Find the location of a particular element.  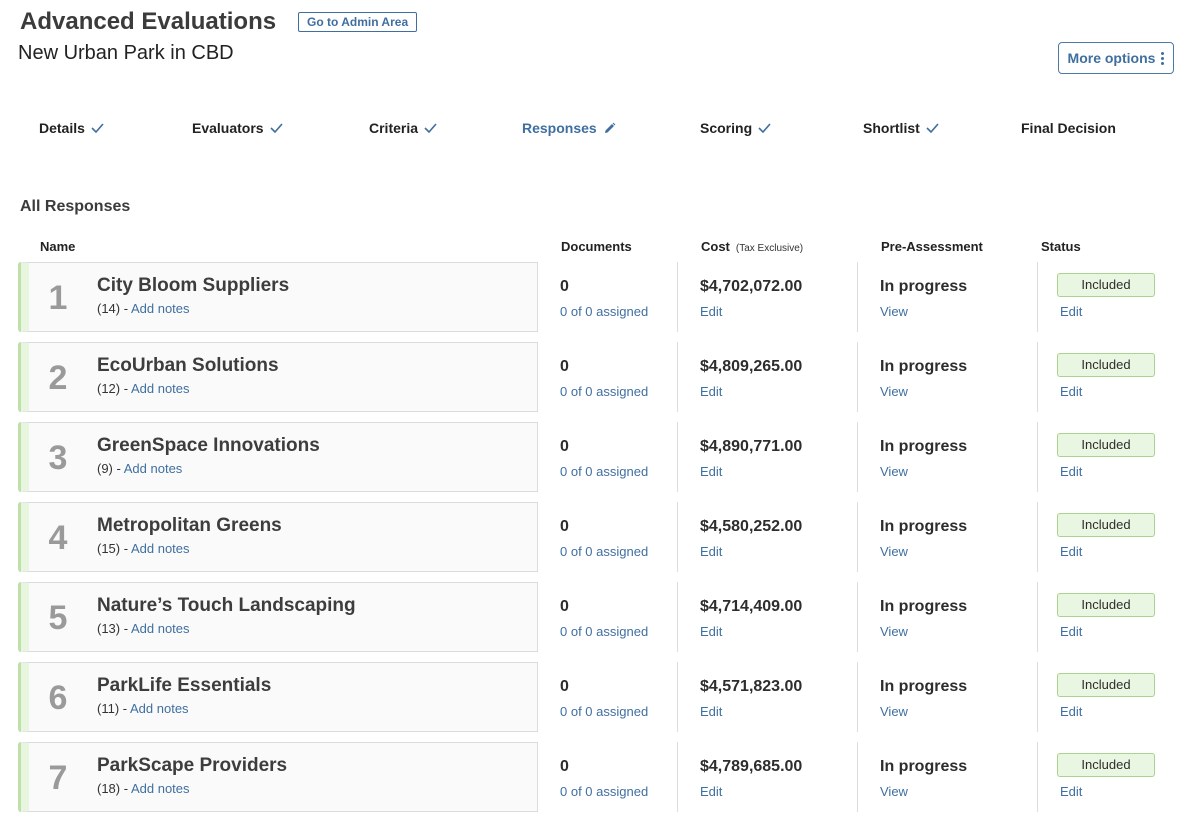

step-final-decision: Final Decision is located at coordinates (1068, 128).